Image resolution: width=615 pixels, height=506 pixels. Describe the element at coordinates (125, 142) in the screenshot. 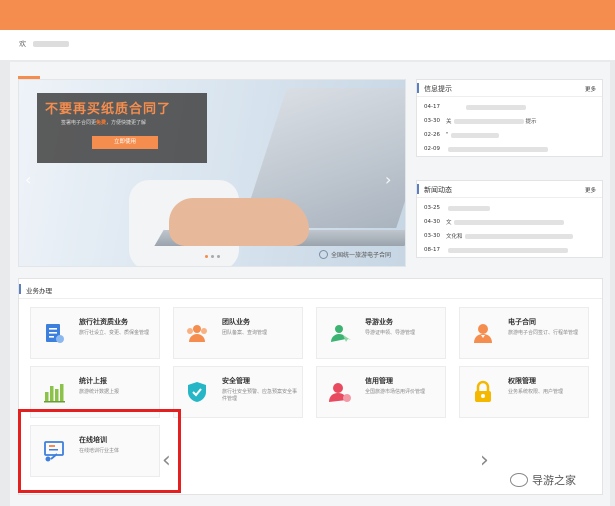

I see `use-now-button: 立即使用` at that location.